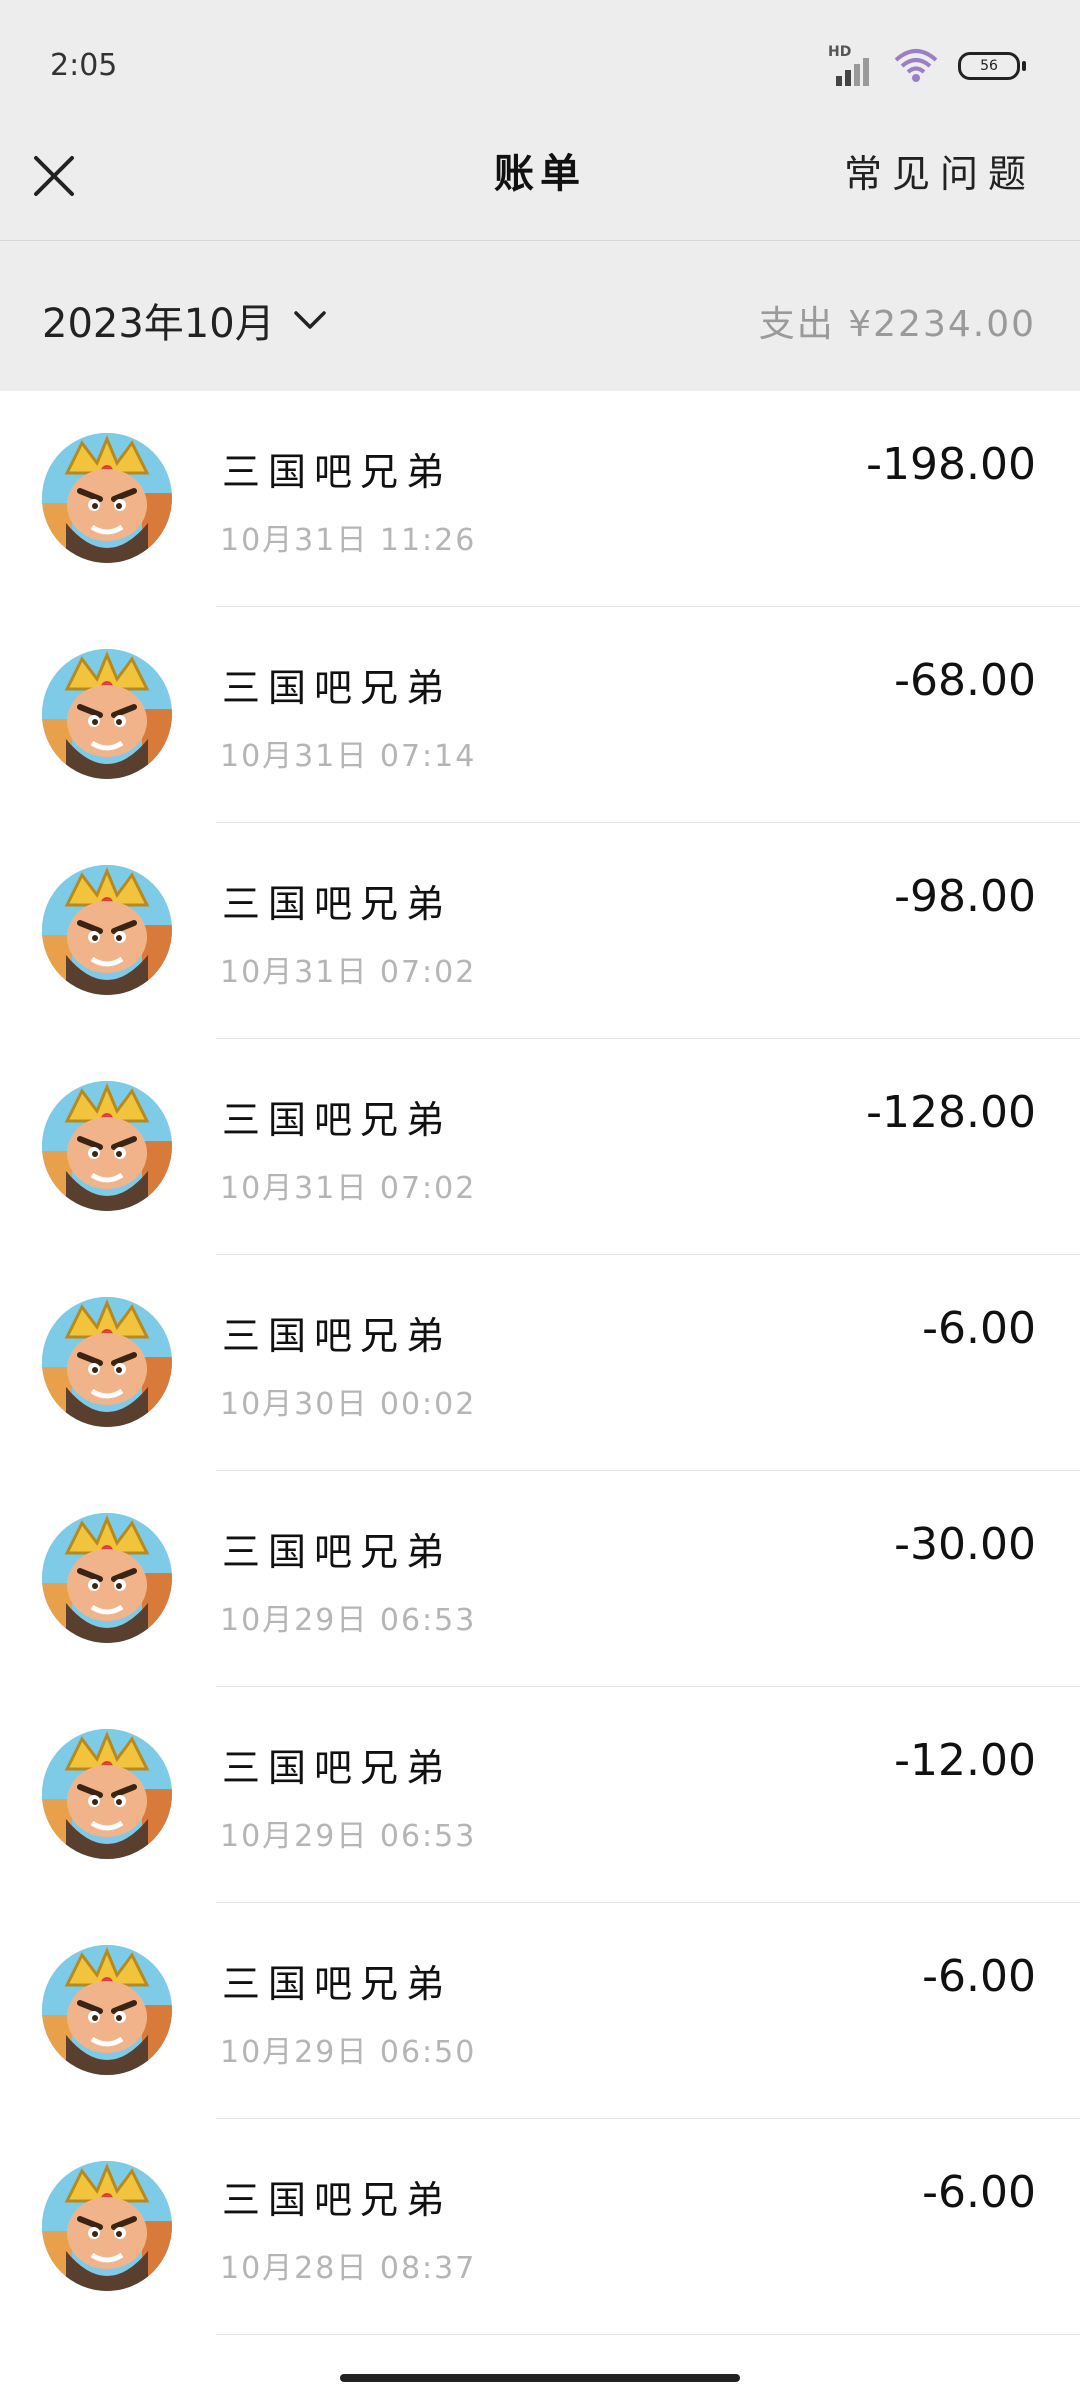 Image resolution: width=1080 pixels, height=2400 pixels. I want to click on transaction-datetime: 10月30日 00:02, so click(348, 1404).